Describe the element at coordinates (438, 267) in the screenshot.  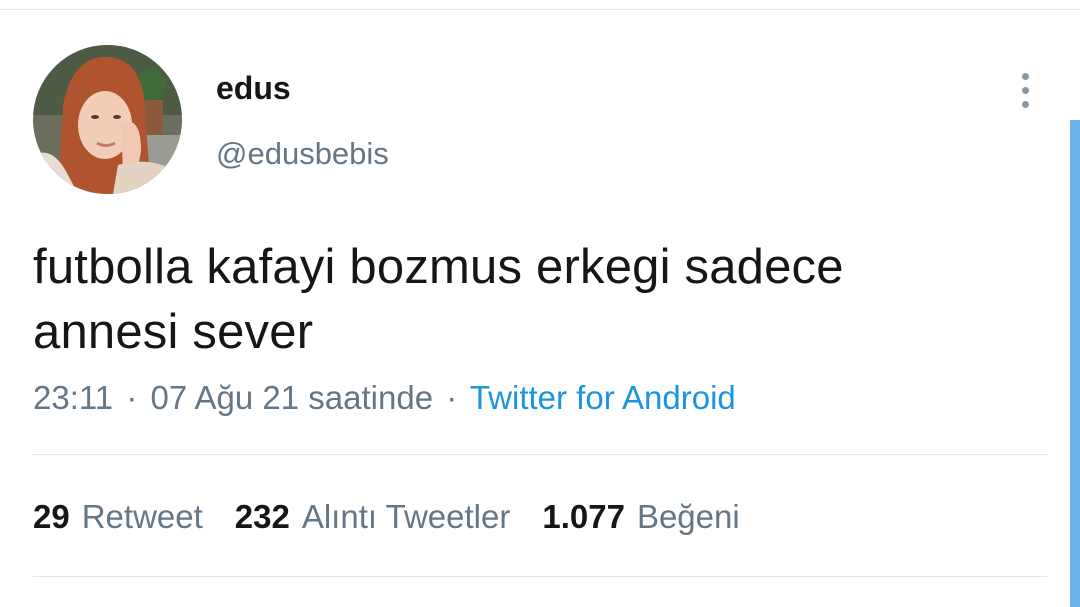
I see `tweet-text-line: futbolla kafayi bozmus erkegi sadece` at that location.